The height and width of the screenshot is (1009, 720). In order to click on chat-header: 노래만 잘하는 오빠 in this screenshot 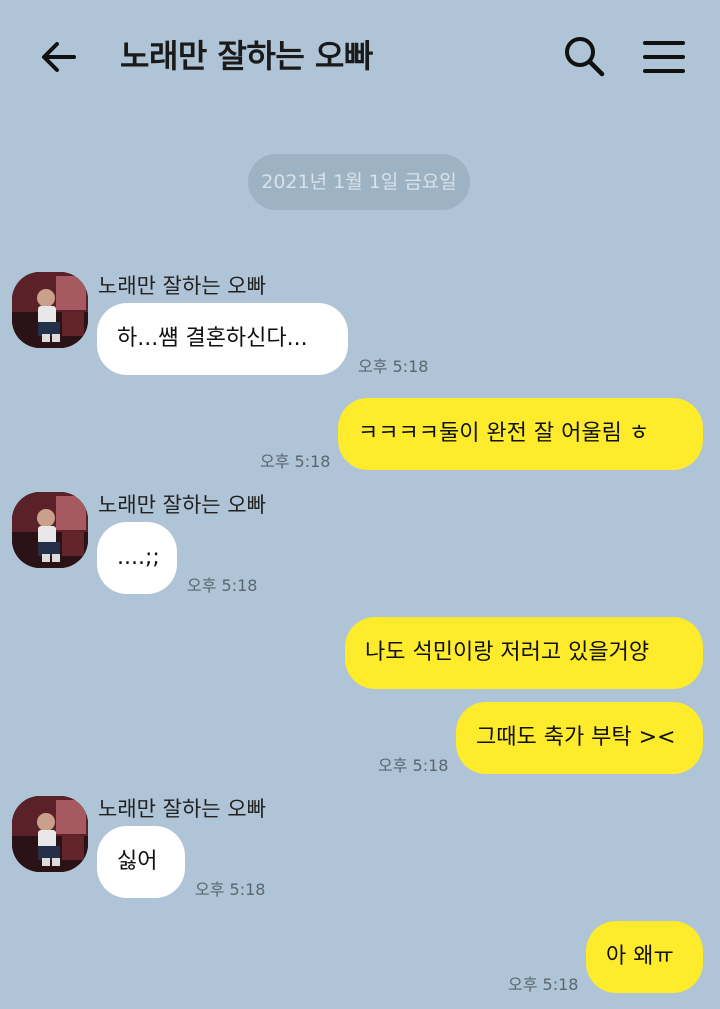, I will do `click(360, 56)`.